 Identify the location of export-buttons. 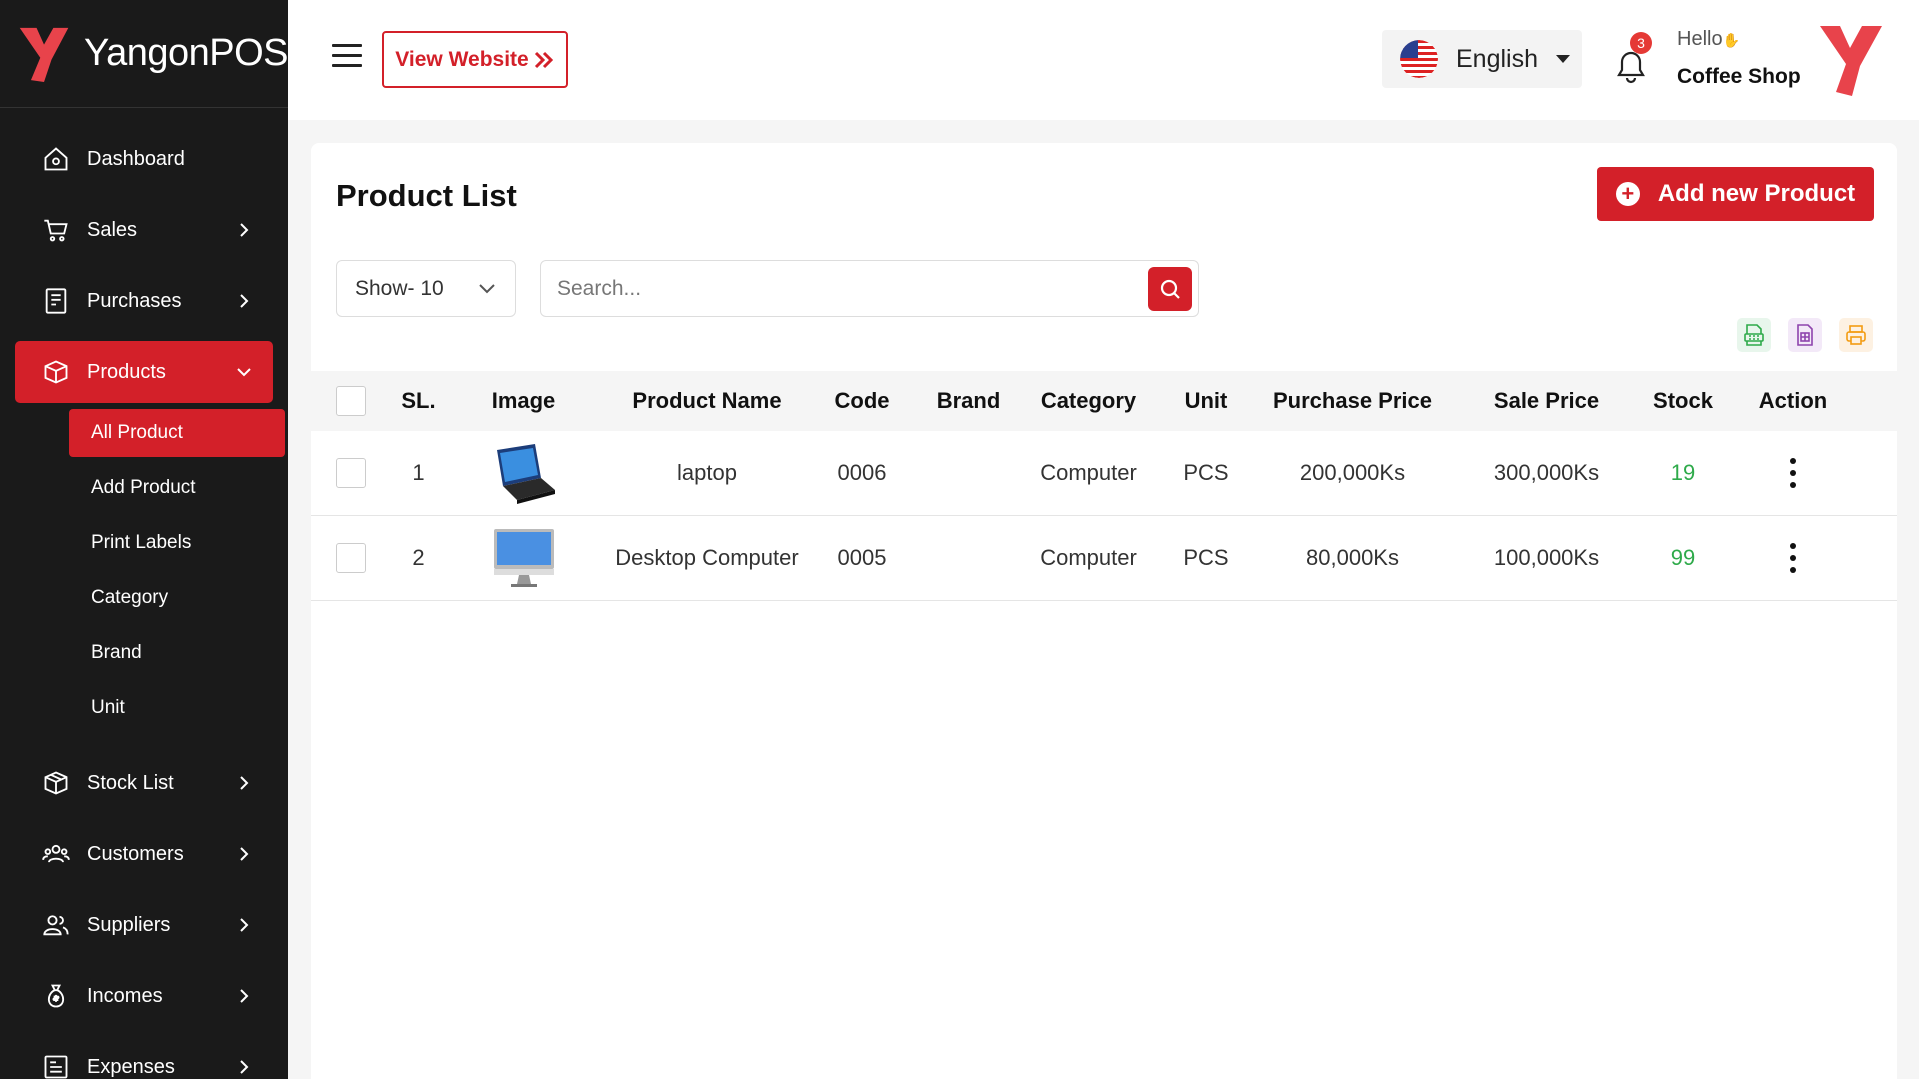
(1805, 335).